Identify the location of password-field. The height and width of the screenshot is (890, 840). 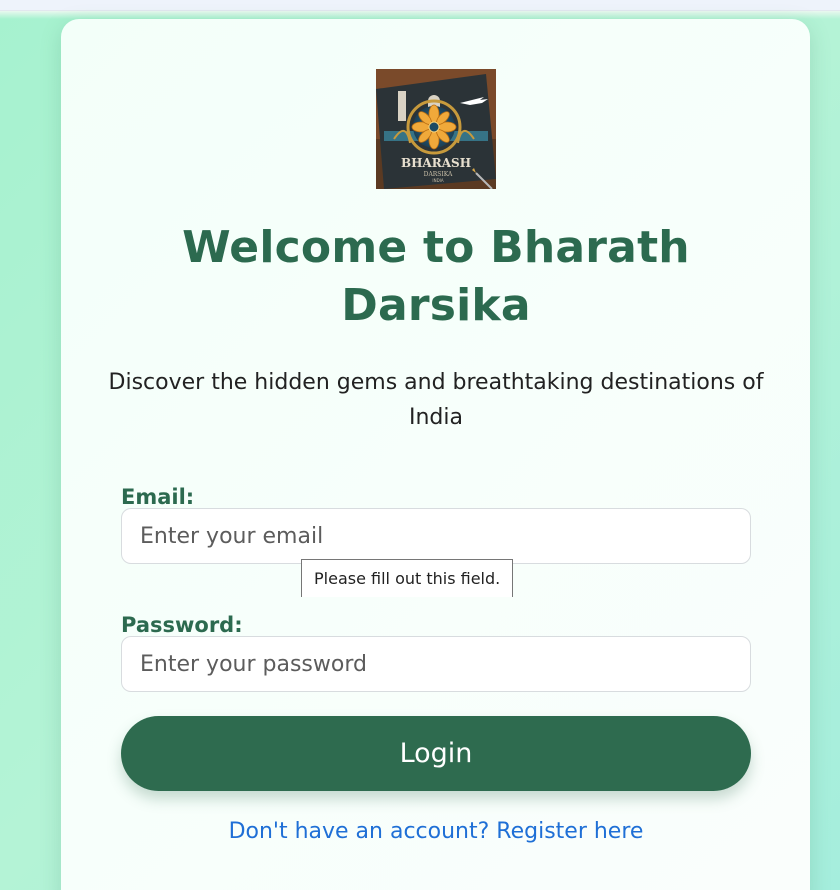
(436, 664).